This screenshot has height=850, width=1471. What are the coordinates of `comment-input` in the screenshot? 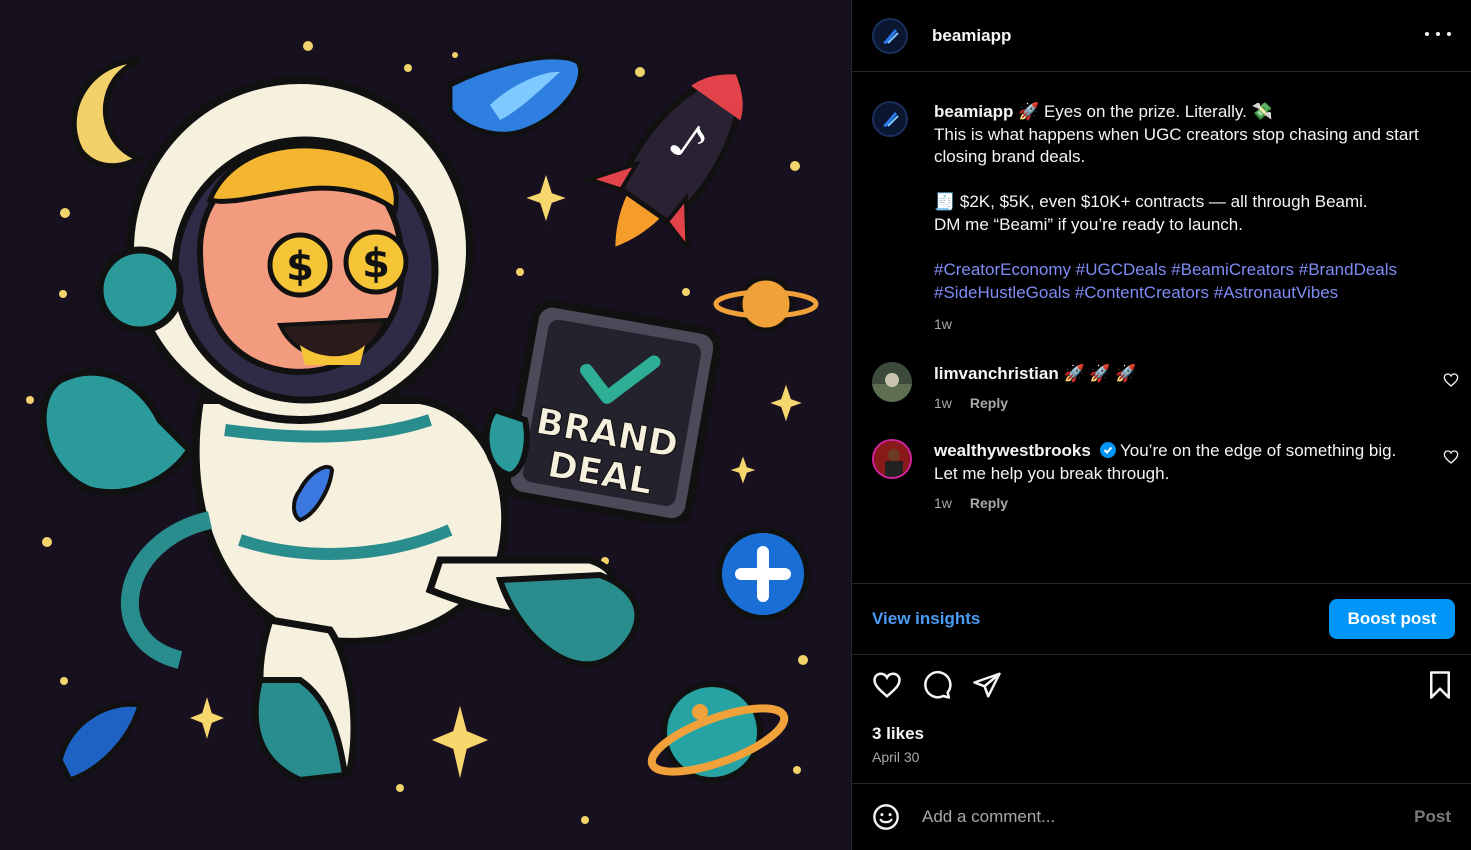 It's located at (1168, 817).